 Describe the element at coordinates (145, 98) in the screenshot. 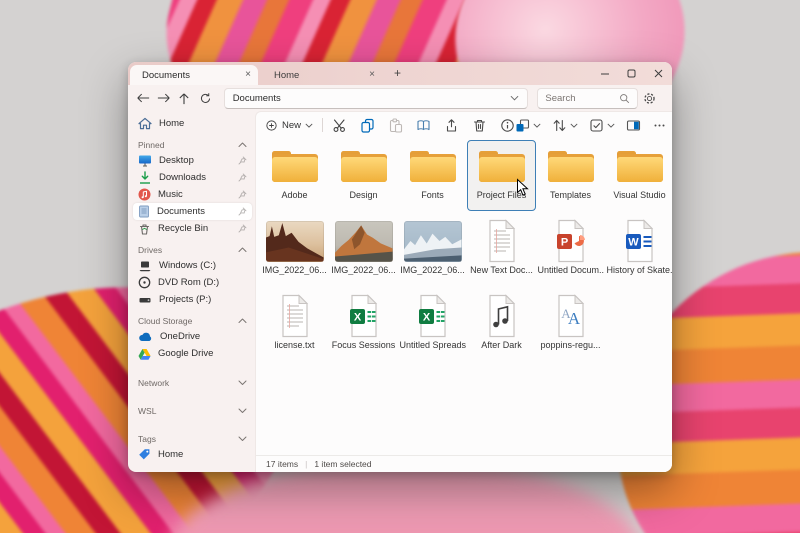

I see `back-icon` at that location.